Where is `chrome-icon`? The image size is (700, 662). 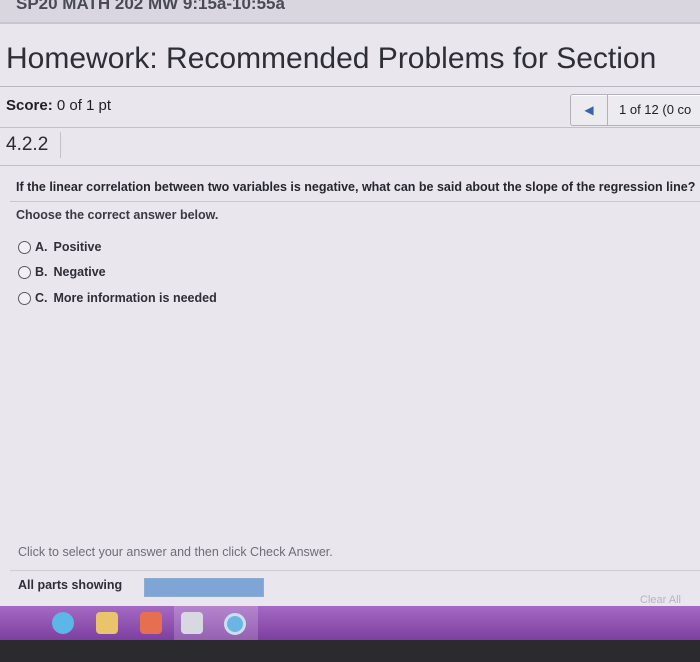 chrome-icon is located at coordinates (235, 624).